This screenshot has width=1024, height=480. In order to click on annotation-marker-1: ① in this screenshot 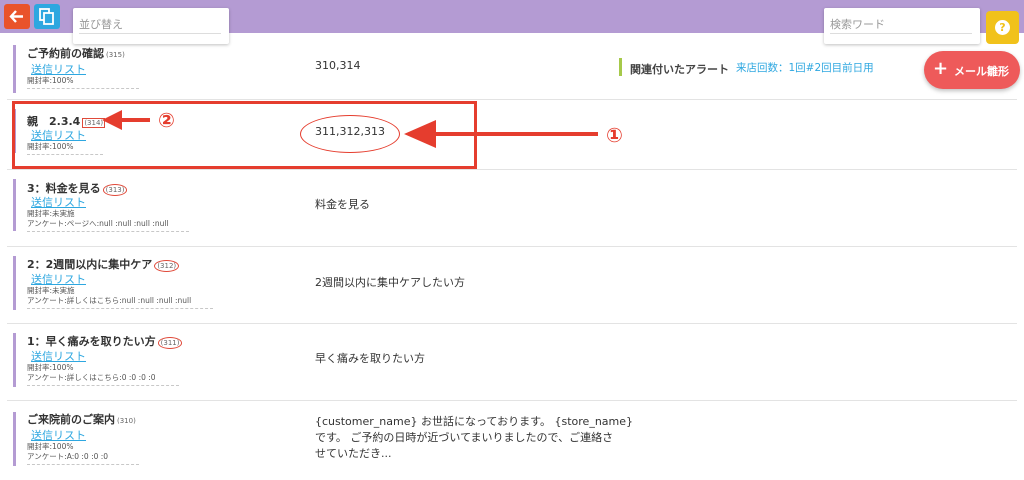, I will do `click(614, 135)`.